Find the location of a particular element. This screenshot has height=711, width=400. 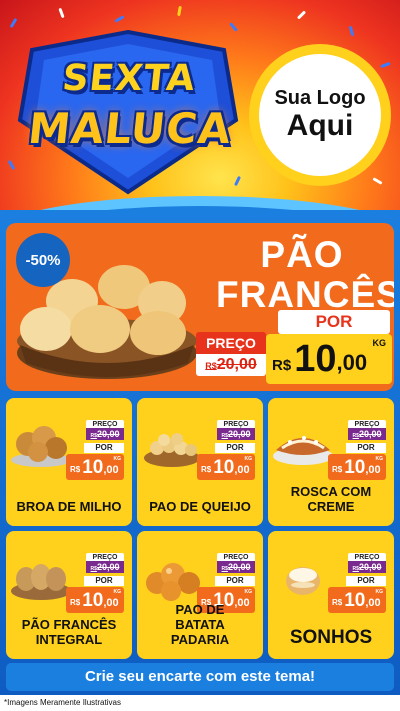

pao-integral-image is located at coordinates (41, 577).